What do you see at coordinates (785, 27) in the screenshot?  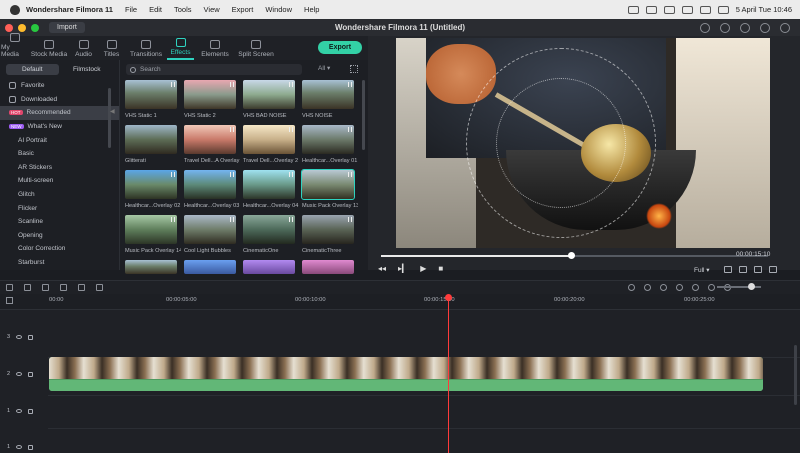 I see `notification-icon` at bounding box center [785, 27].